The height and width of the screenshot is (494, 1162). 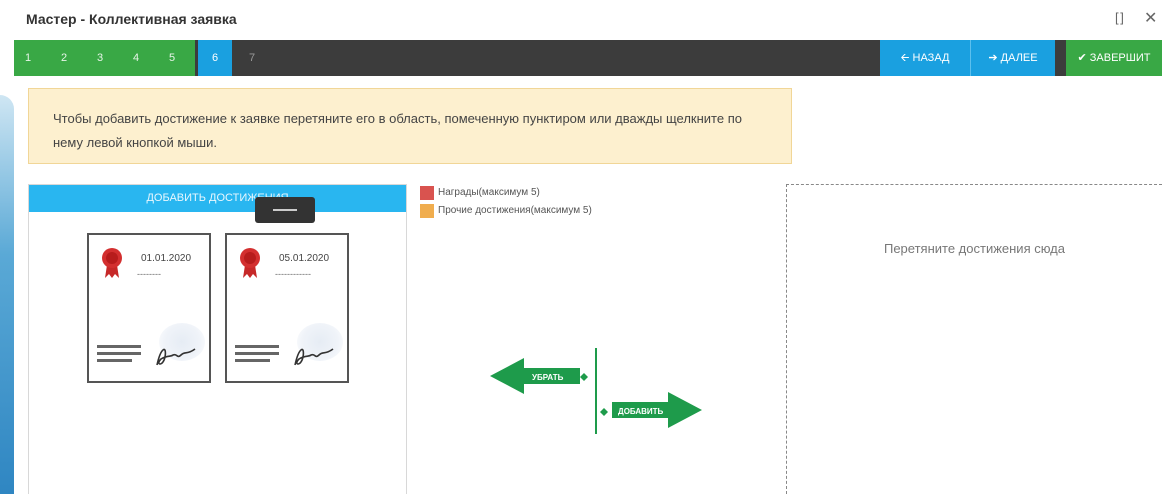 What do you see at coordinates (931, 58) in the screenshot?
I see `back-label: НАЗАД` at bounding box center [931, 58].